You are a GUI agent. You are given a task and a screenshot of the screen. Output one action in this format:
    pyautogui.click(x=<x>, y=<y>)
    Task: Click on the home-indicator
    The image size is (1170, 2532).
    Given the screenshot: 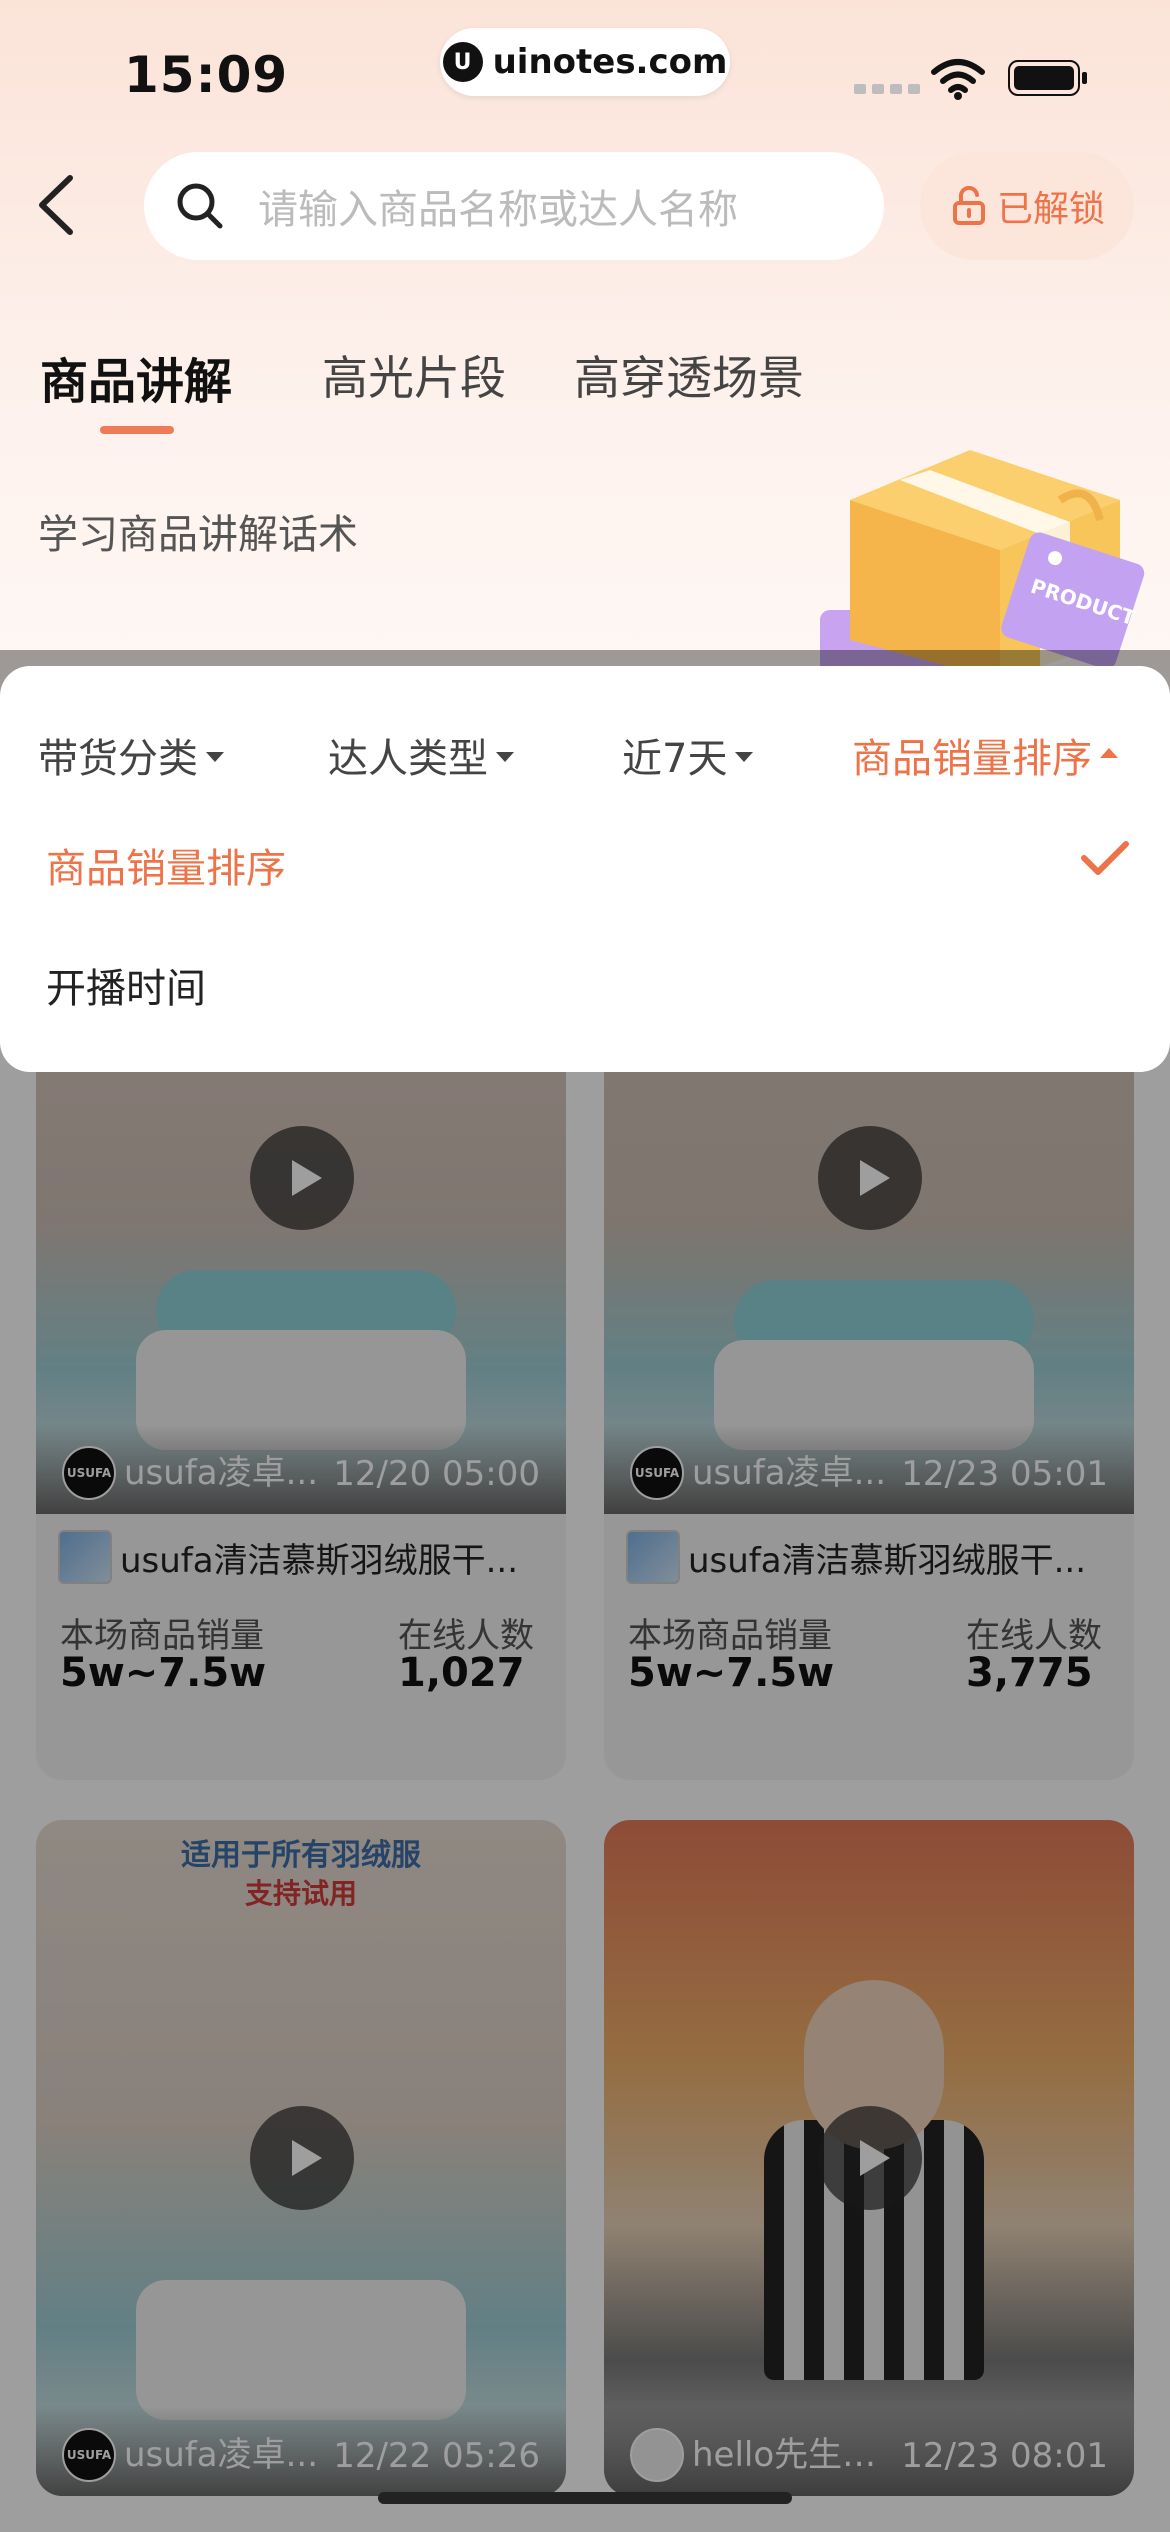 What is the action you would take?
    pyautogui.click(x=585, y=2498)
    